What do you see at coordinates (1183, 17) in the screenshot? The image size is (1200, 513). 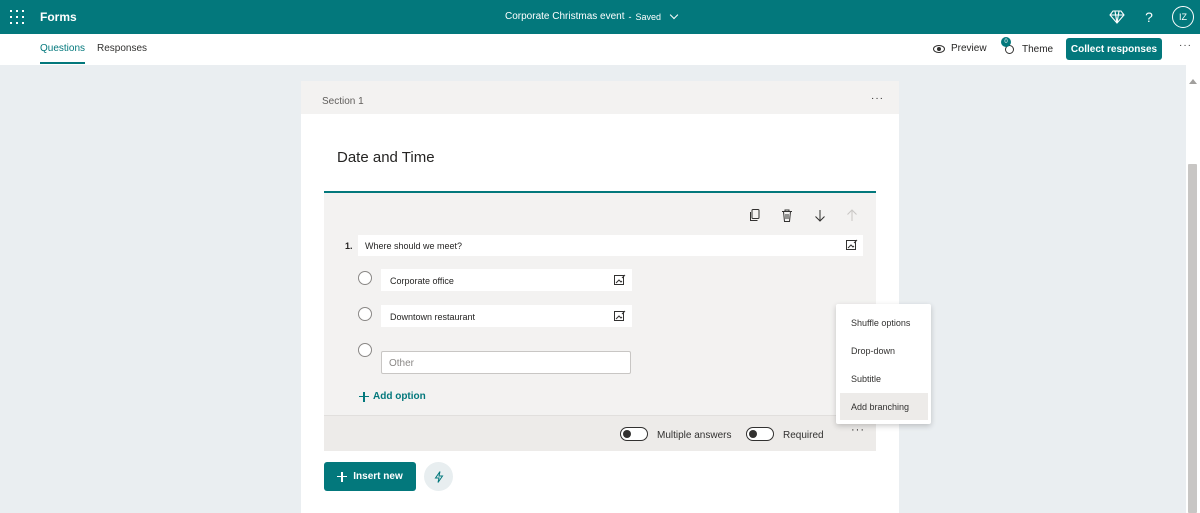 I see `avatar: IZ` at bounding box center [1183, 17].